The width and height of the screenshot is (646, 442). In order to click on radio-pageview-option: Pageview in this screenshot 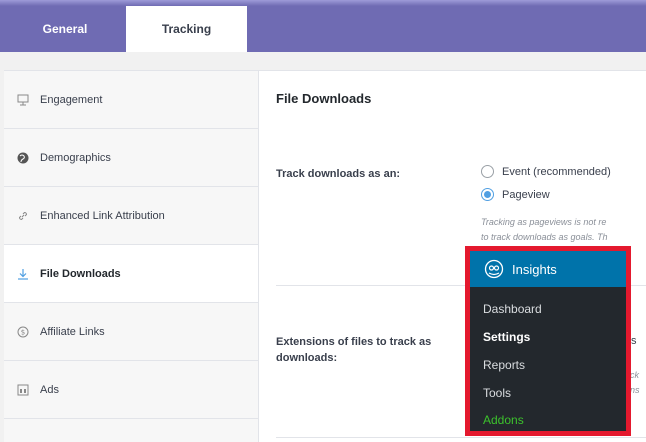, I will do `click(515, 194)`.